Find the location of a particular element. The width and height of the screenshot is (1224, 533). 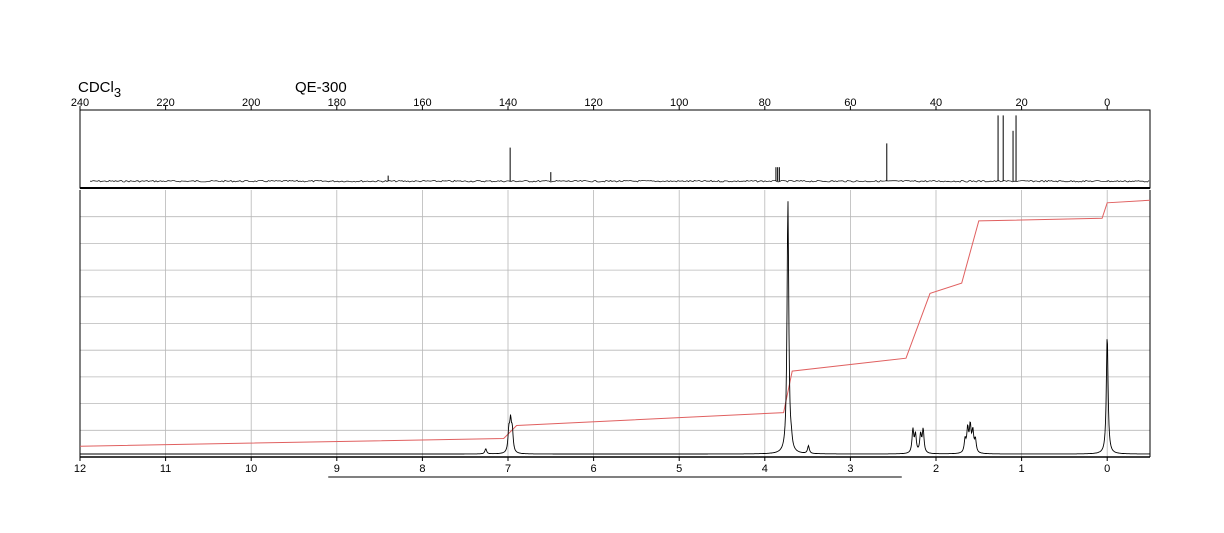

c13-tick-label-0: 0 is located at coordinates (1107, 103).